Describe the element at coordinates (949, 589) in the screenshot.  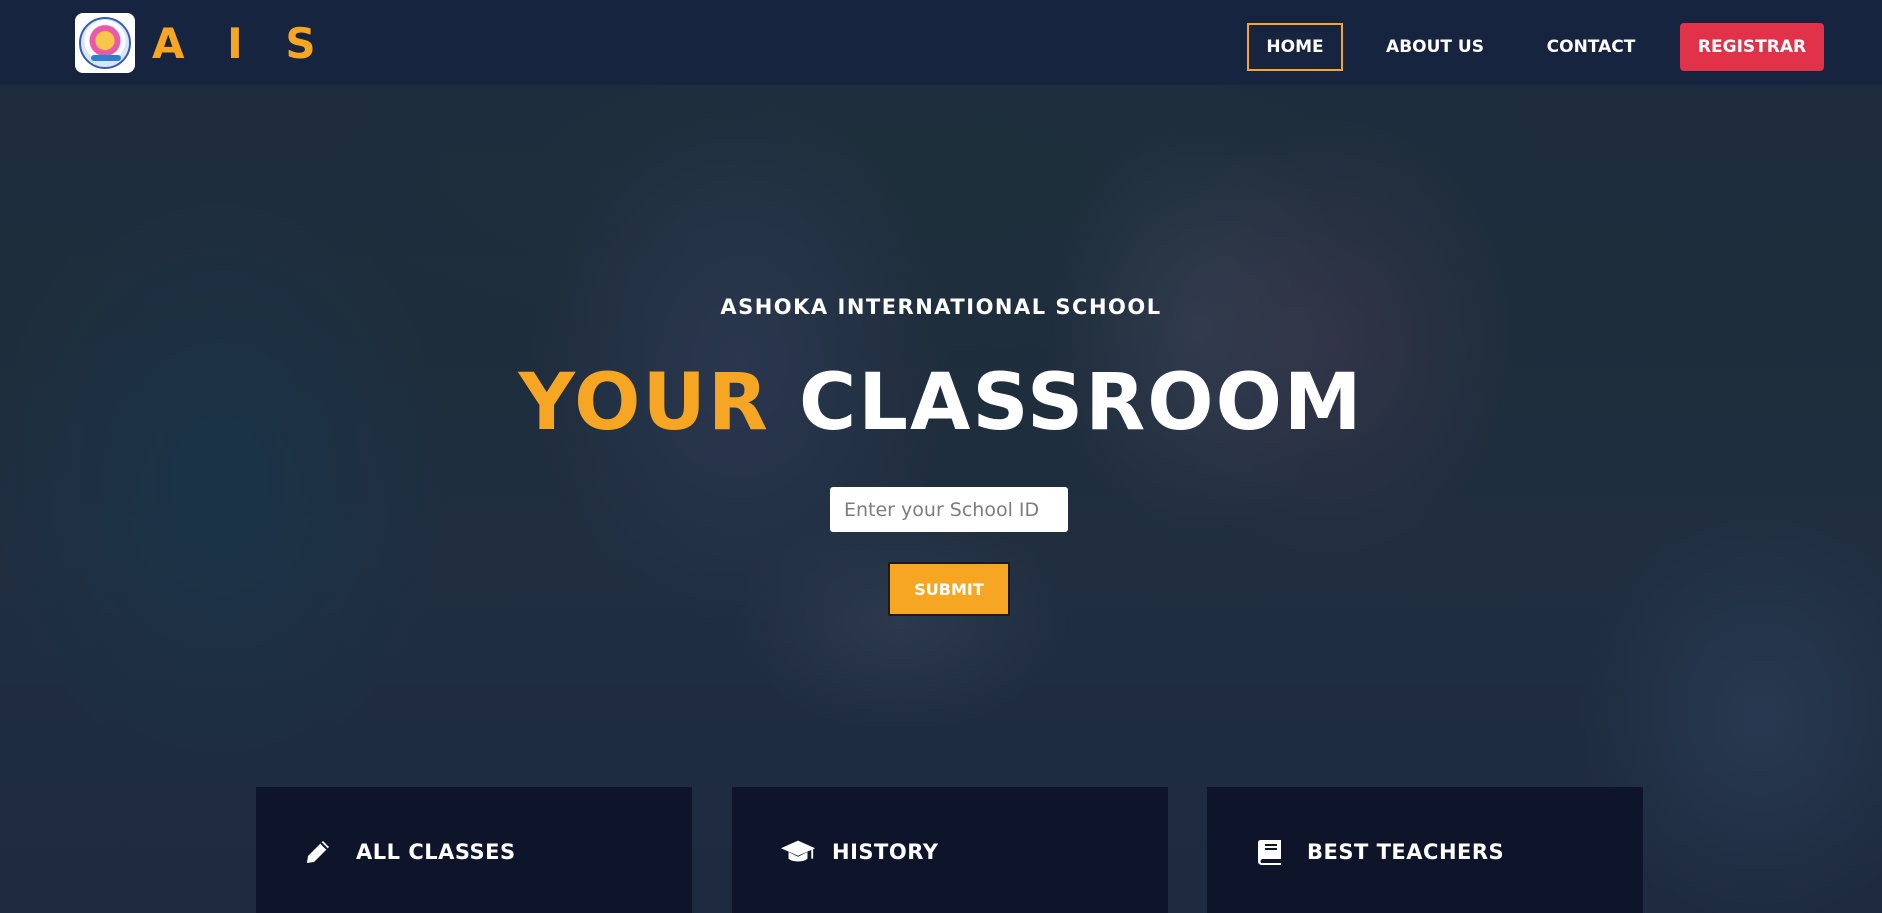
I see `submit-button: SUBMIT` at that location.